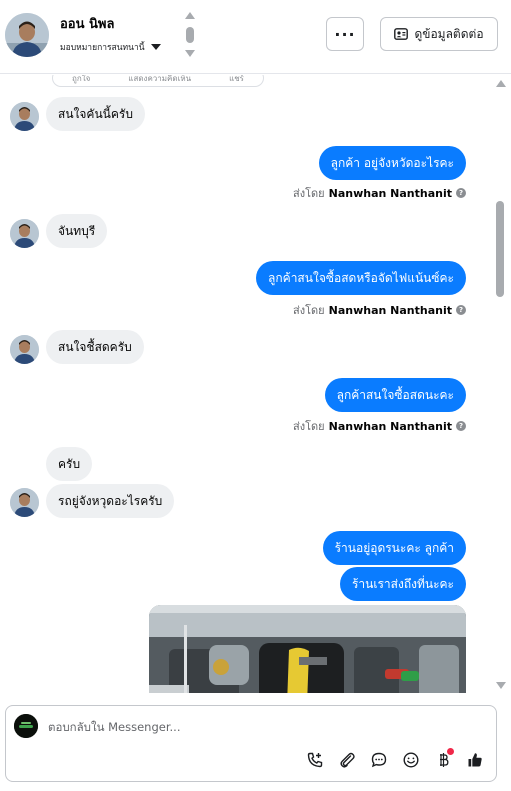 Image resolution: width=511 pixels, height=791 pixels. What do you see at coordinates (449, 33) in the screenshot?
I see `contact-info-label: ดูข้อมูลติดต่อ` at bounding box center [449, 33].